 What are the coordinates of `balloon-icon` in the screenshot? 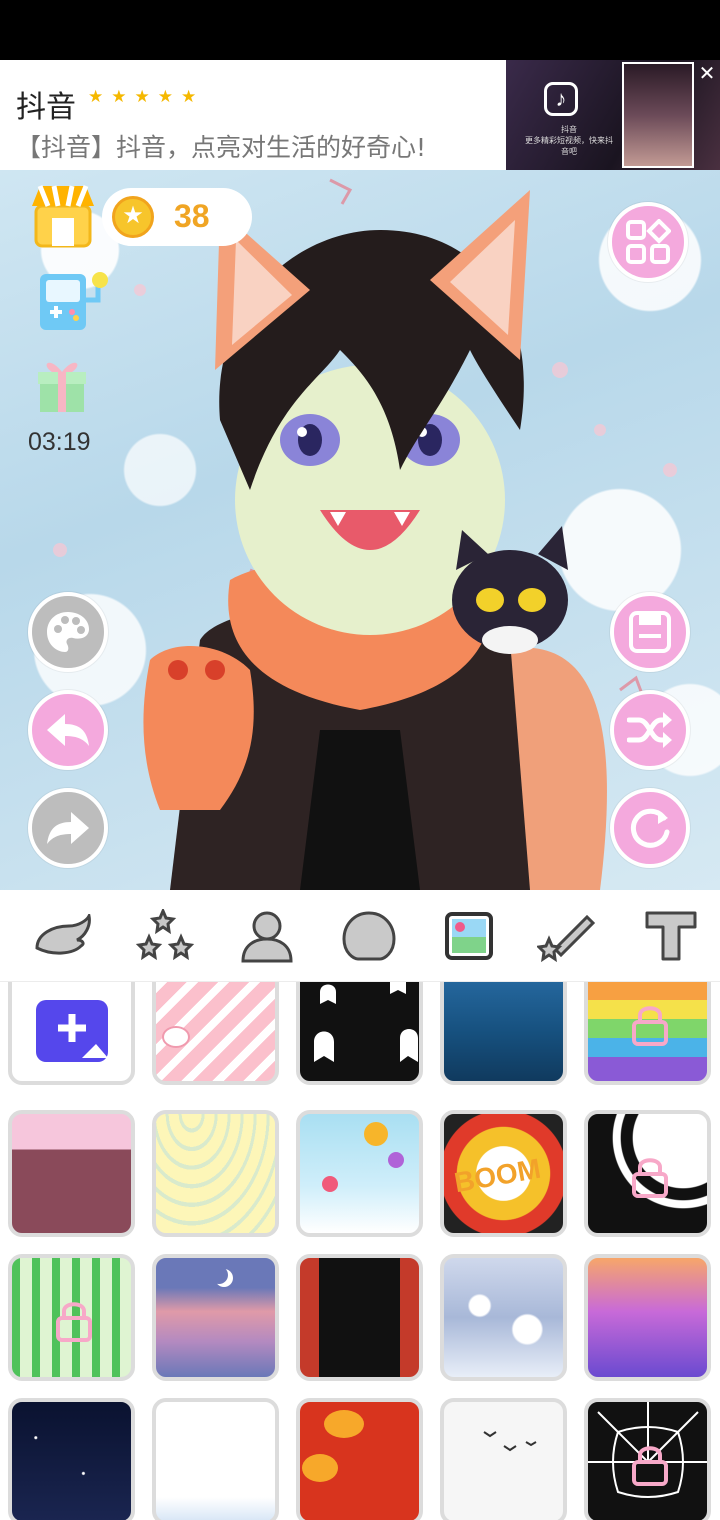 It's located at (363, 1157).